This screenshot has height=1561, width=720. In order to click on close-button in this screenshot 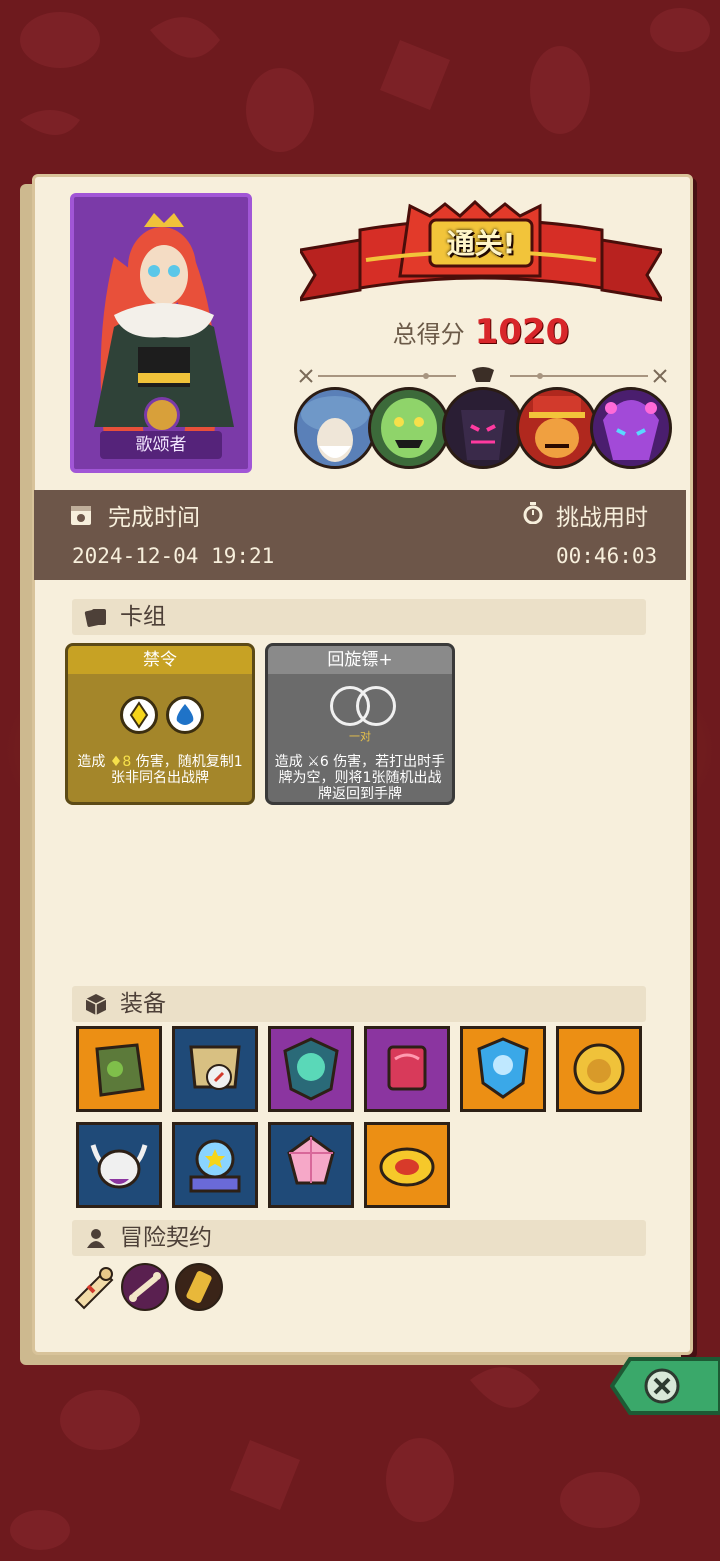, I will do `click(665, 1386)`.